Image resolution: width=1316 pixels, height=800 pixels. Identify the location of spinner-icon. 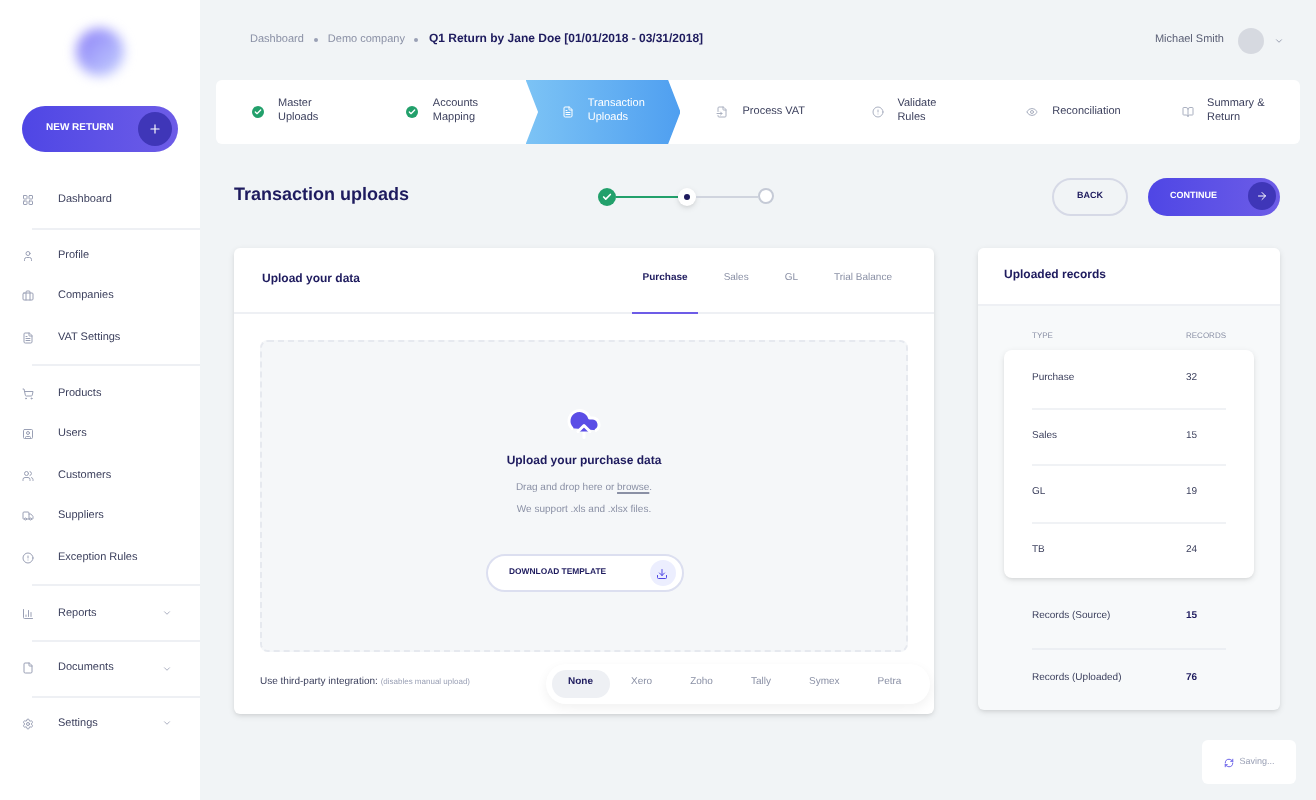
(1228, 762).